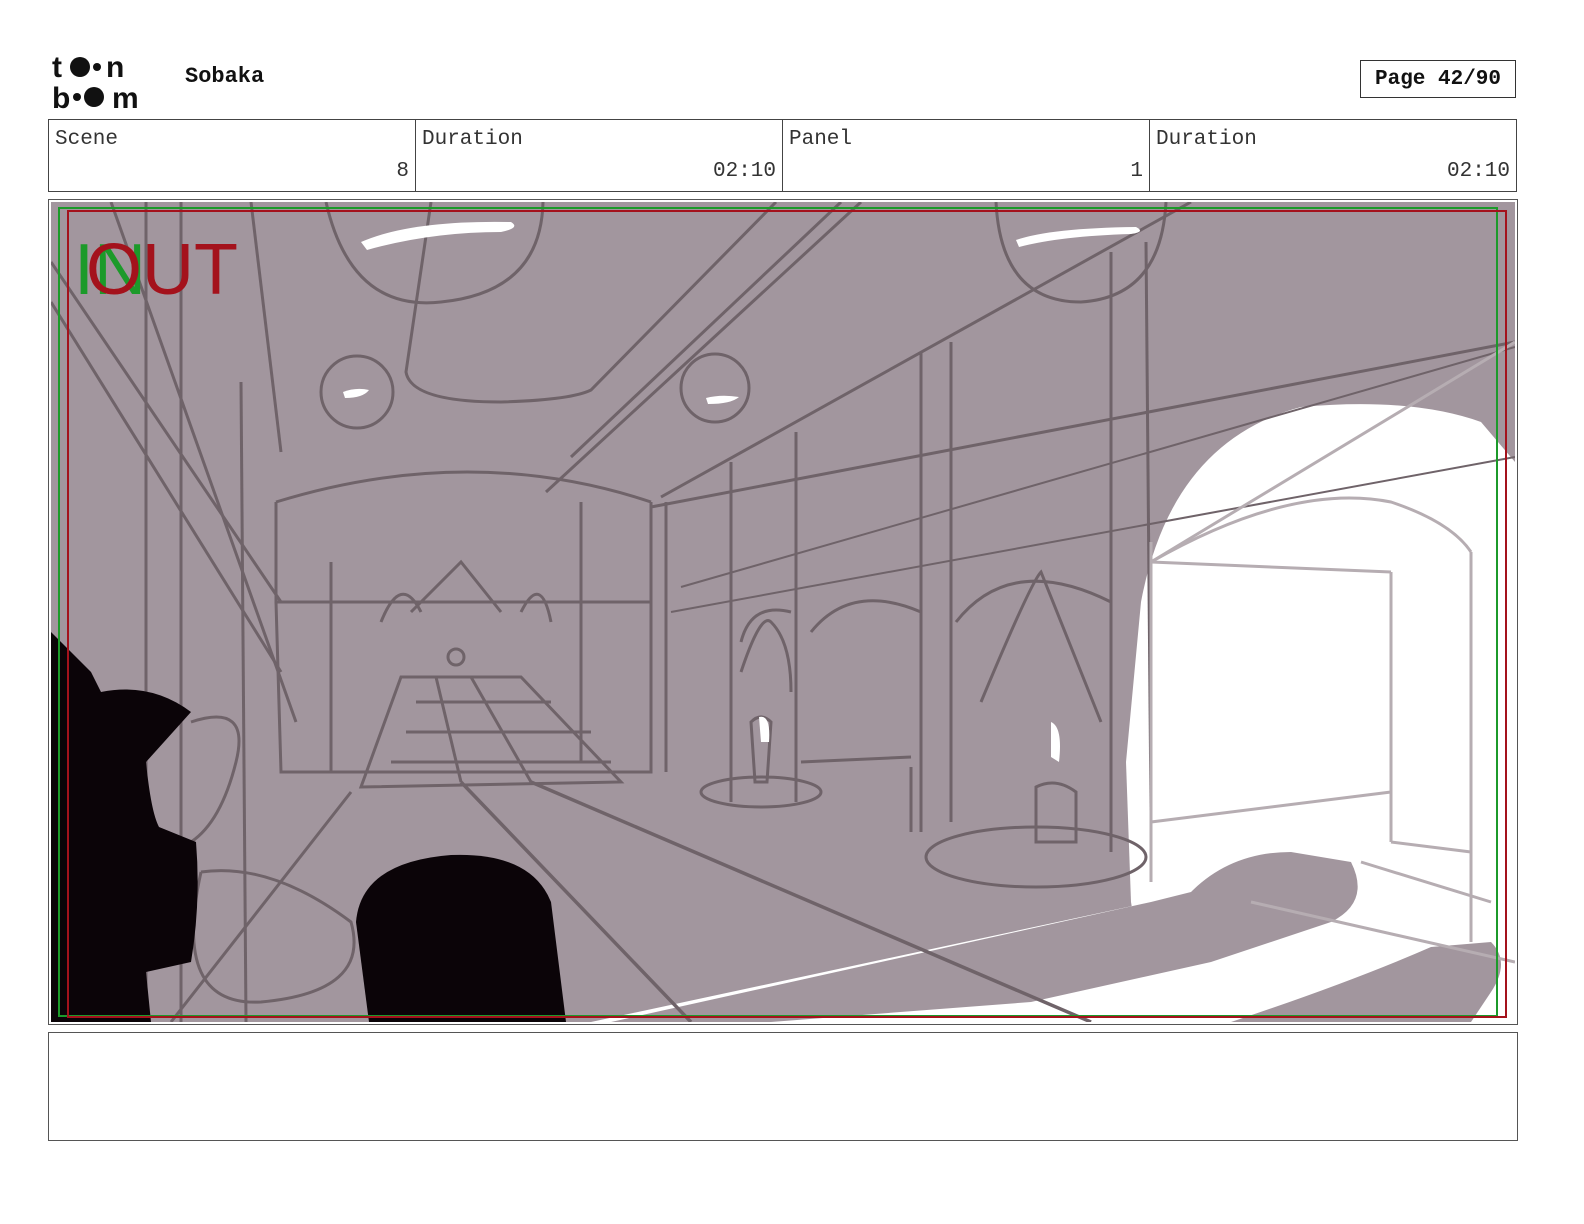 This screenshot has height=1224, width=1584. What do you see at coordinates (57, 68) in the screenshot?
I see `svg-text: t` at bounding box center [57, 68].